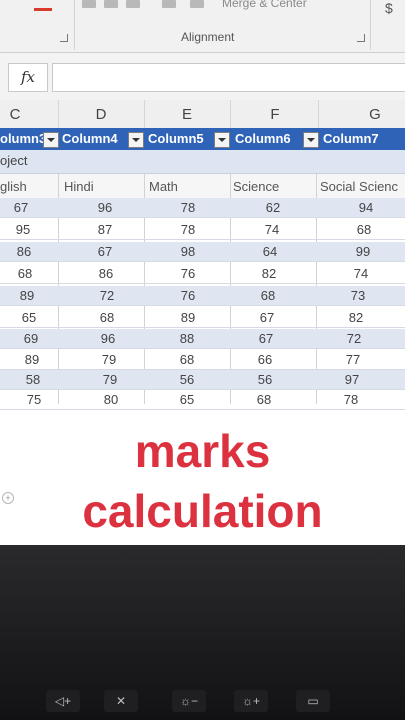 This screenshot has width=405, height=720. What do you see at coordinates (363, 251) in the screenshot?
I see `table-cell: 99` at bounding box center [363, 251].